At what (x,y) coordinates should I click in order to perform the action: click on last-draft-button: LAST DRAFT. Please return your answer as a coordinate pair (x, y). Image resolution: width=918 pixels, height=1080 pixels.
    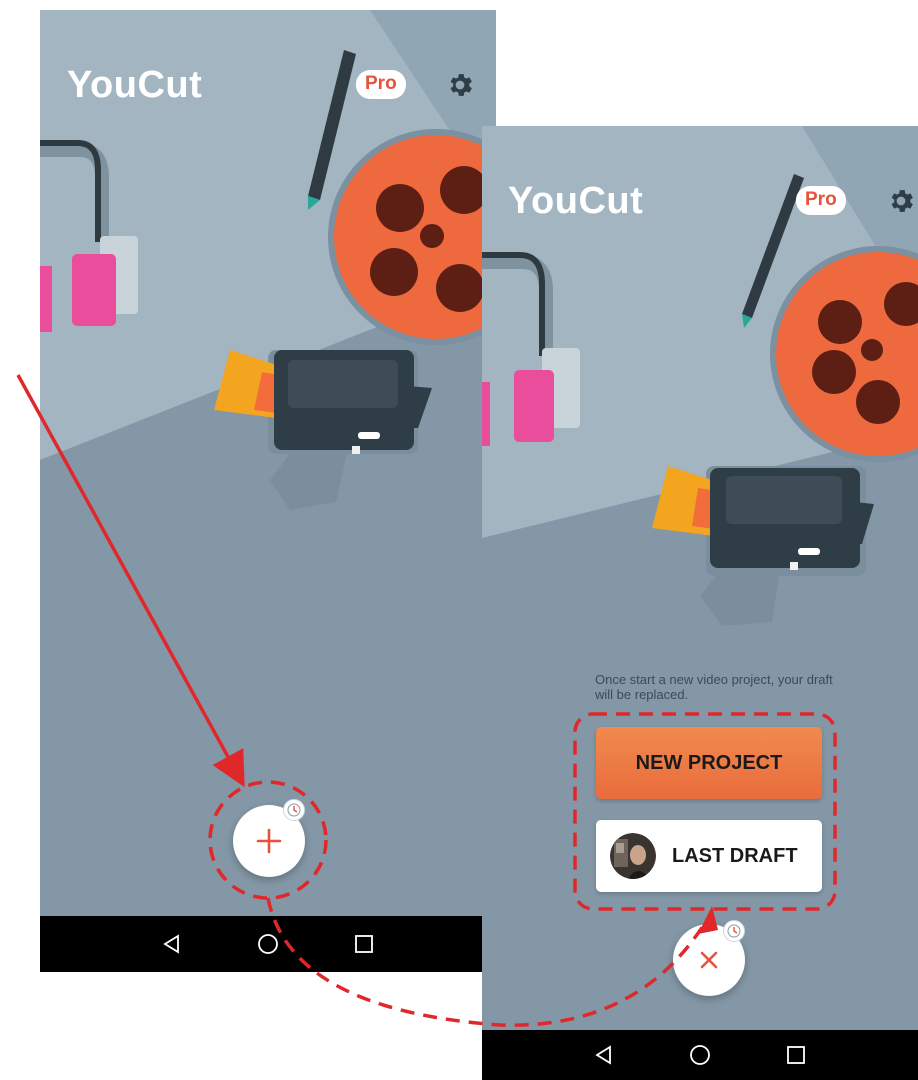
    Looking at the image, I should click on (709, 856).